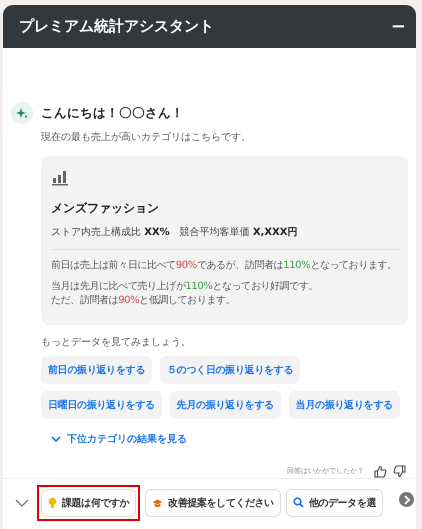  I want to click on collapse-button, so click(22, 502).